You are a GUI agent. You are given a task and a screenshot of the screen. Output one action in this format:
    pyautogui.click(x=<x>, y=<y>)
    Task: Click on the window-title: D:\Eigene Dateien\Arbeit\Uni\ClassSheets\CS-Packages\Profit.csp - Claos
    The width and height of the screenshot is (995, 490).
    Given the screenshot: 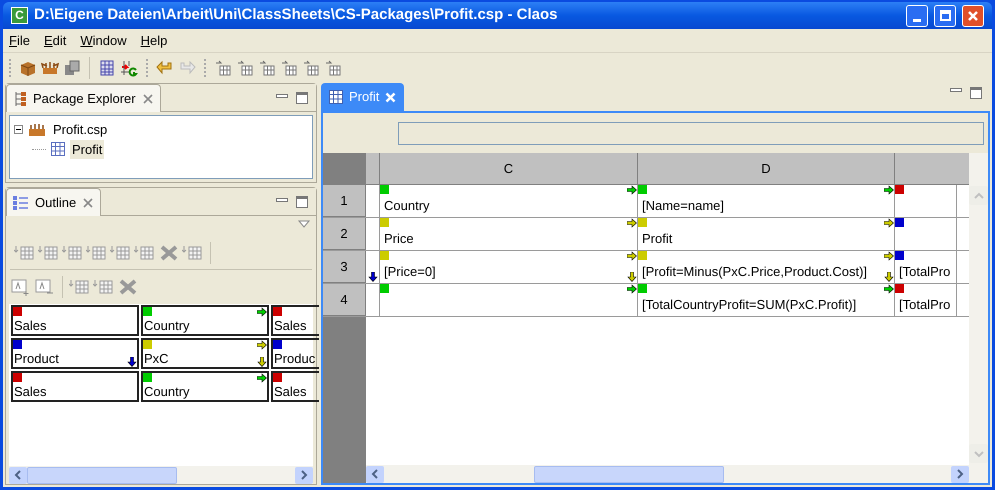 What is the action you would take?
    pyautogui.click(x=296, y=15)
    